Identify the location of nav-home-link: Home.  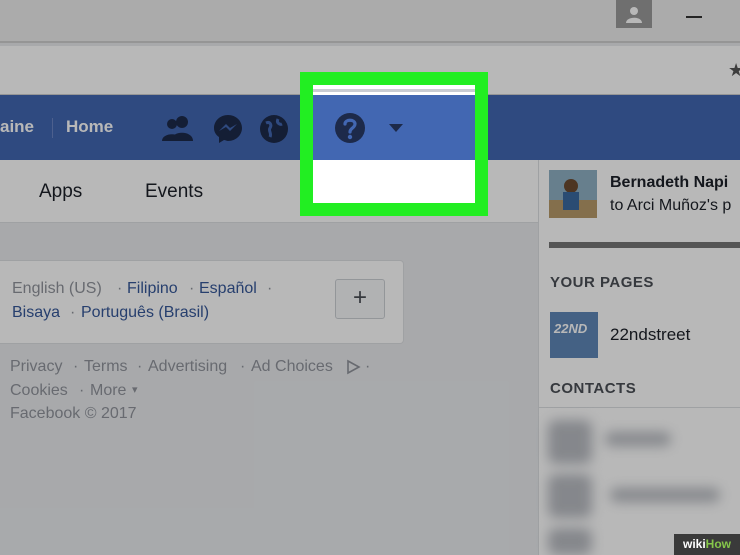
(89, 127).